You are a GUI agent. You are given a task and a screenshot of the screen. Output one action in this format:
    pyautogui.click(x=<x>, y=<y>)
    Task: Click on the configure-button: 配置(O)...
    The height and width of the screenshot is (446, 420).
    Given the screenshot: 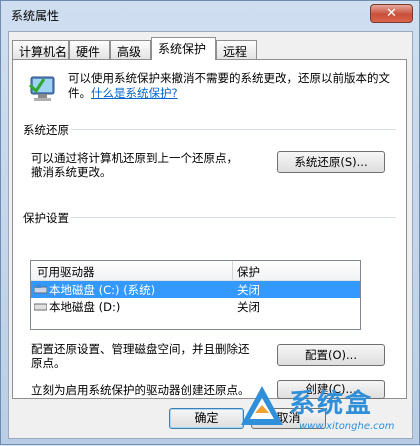 What is the action you would take?
    pyautogui.click(x=331, y=355)
    